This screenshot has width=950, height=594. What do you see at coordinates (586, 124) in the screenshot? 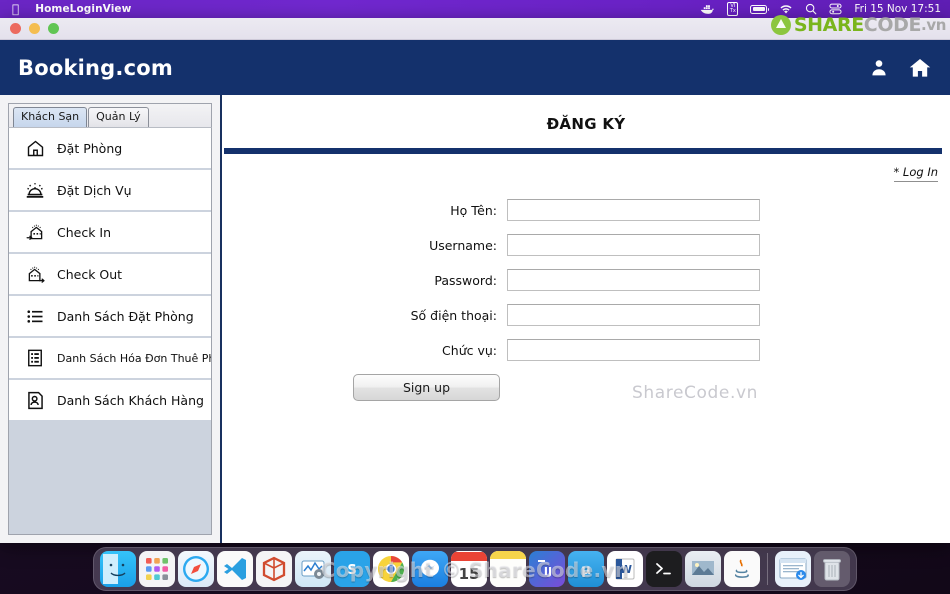
I see `page-title: ĐĂNG KÝ` at bounding box center [586, 124].